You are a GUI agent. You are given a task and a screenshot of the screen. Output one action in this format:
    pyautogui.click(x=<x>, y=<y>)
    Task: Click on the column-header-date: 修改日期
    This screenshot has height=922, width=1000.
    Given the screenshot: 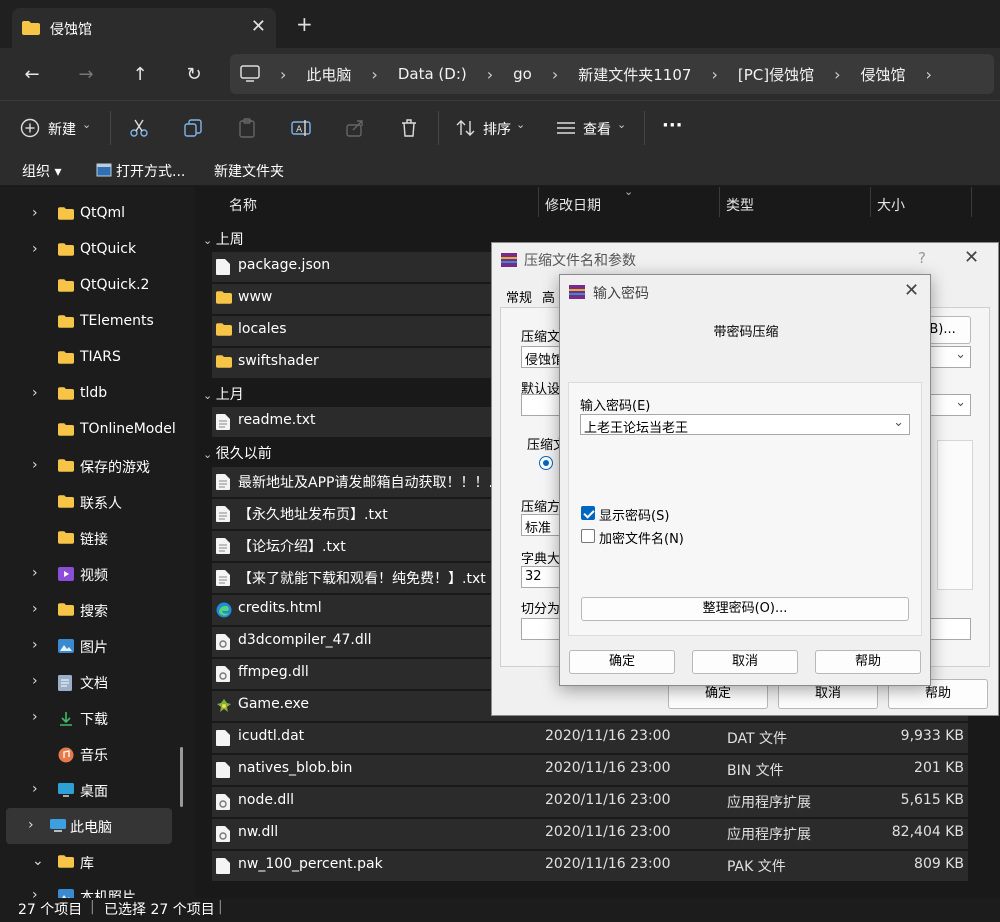 What is the action you would take?
    pyautogui.click(x=573, y=205)
    